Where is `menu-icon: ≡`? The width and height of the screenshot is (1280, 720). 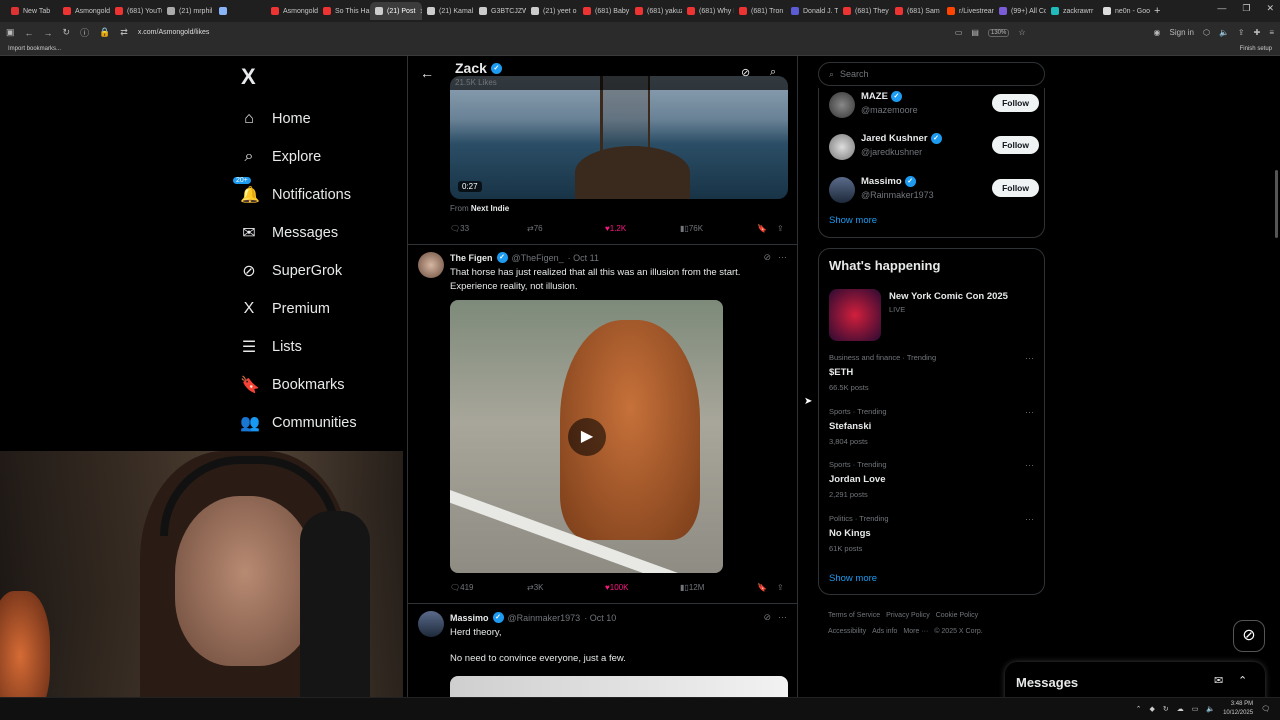
menu-icon: ≡ is located at coordinates (1271, 32).